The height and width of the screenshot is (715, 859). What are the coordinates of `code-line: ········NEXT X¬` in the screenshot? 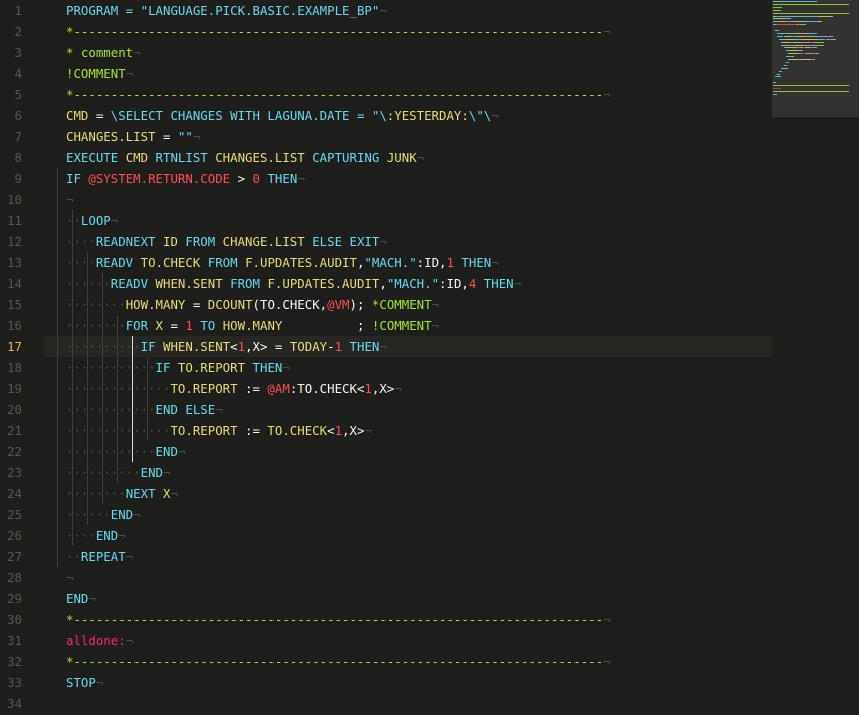 It's located at (122, 493).